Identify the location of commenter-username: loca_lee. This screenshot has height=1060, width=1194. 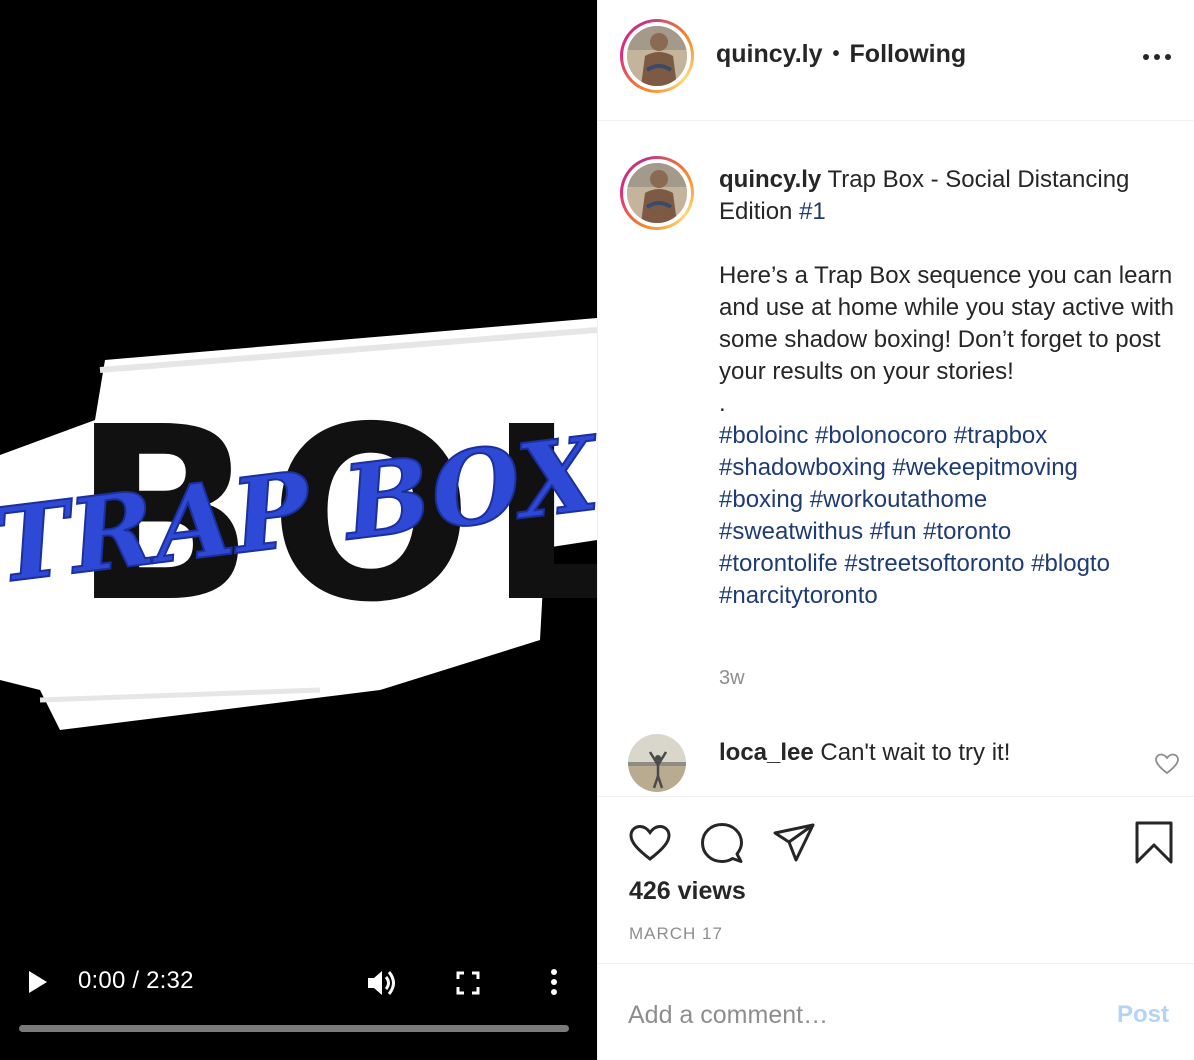
(766, 752).